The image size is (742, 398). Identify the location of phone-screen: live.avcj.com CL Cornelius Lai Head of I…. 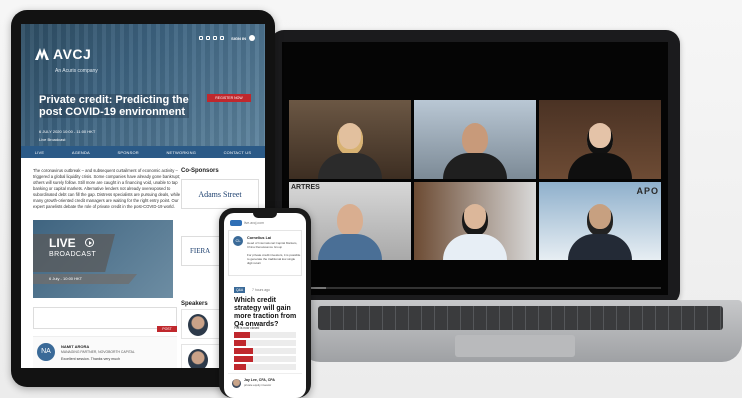
(265, 305).